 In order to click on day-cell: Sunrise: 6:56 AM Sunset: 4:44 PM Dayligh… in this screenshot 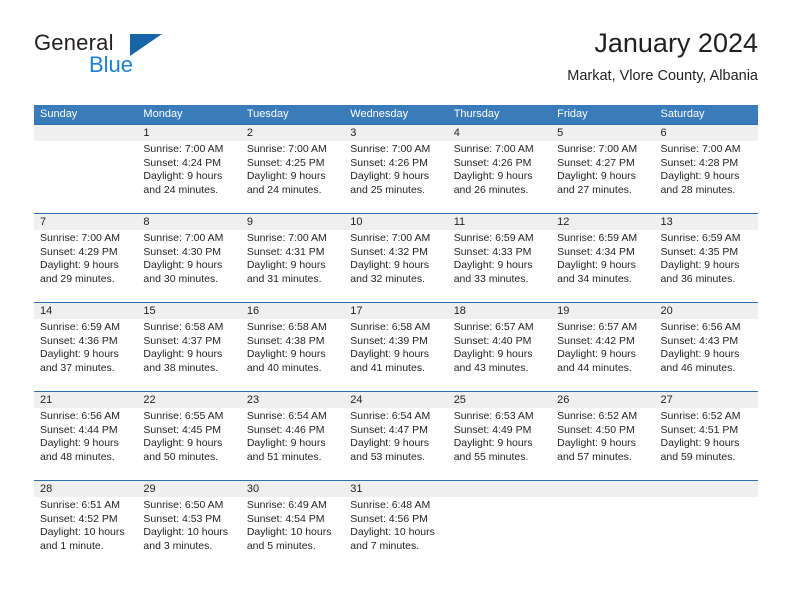, I will do `click(85, 444)`.